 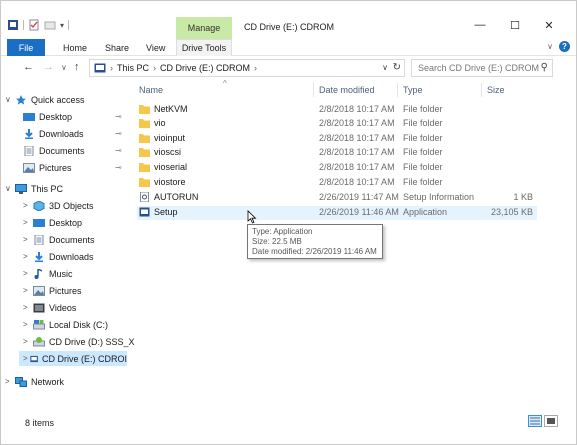 What do you see at coordinates (75, 150) in the screenshot?
I see `nav-documents-pinned: Documents ⊸` at bounding box center [75, 150].